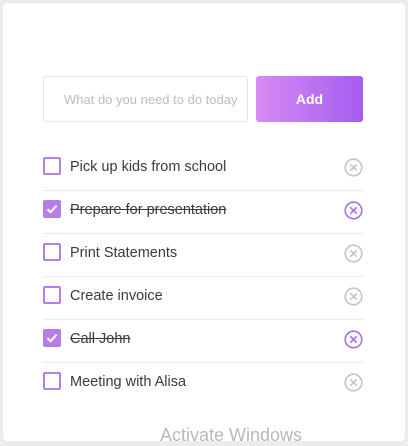 This screenshot has width=408, height=446. I want to click on todo-item: Prepare for presentation, so click(203, 212).